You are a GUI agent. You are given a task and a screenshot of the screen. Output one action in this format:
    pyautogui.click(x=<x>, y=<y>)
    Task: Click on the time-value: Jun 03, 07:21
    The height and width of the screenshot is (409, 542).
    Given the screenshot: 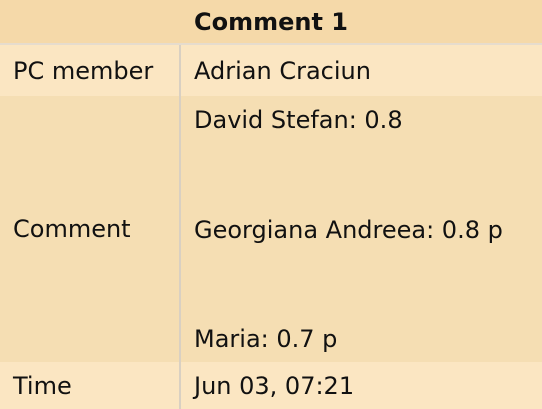 What is the action you would take?
    pyautogui.click(x=361, y=385)
    